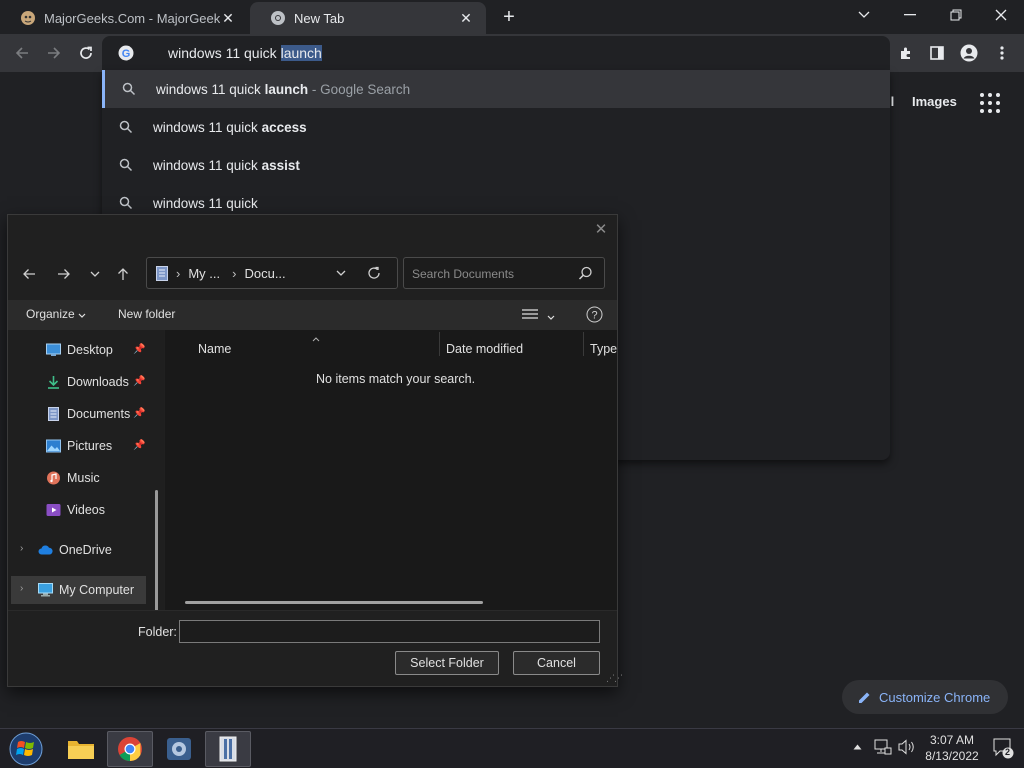 Image resolution: width=1024 pixels, height=768 pixels. What do you see at coordinates (86, 510) in the screenshot?
I see `nav-item-label: Videos` at bounding box center [86, 510].